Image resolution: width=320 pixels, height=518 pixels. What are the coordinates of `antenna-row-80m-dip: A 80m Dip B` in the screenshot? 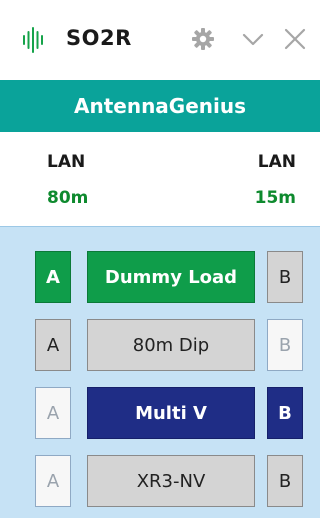 It's located at (170, 345).